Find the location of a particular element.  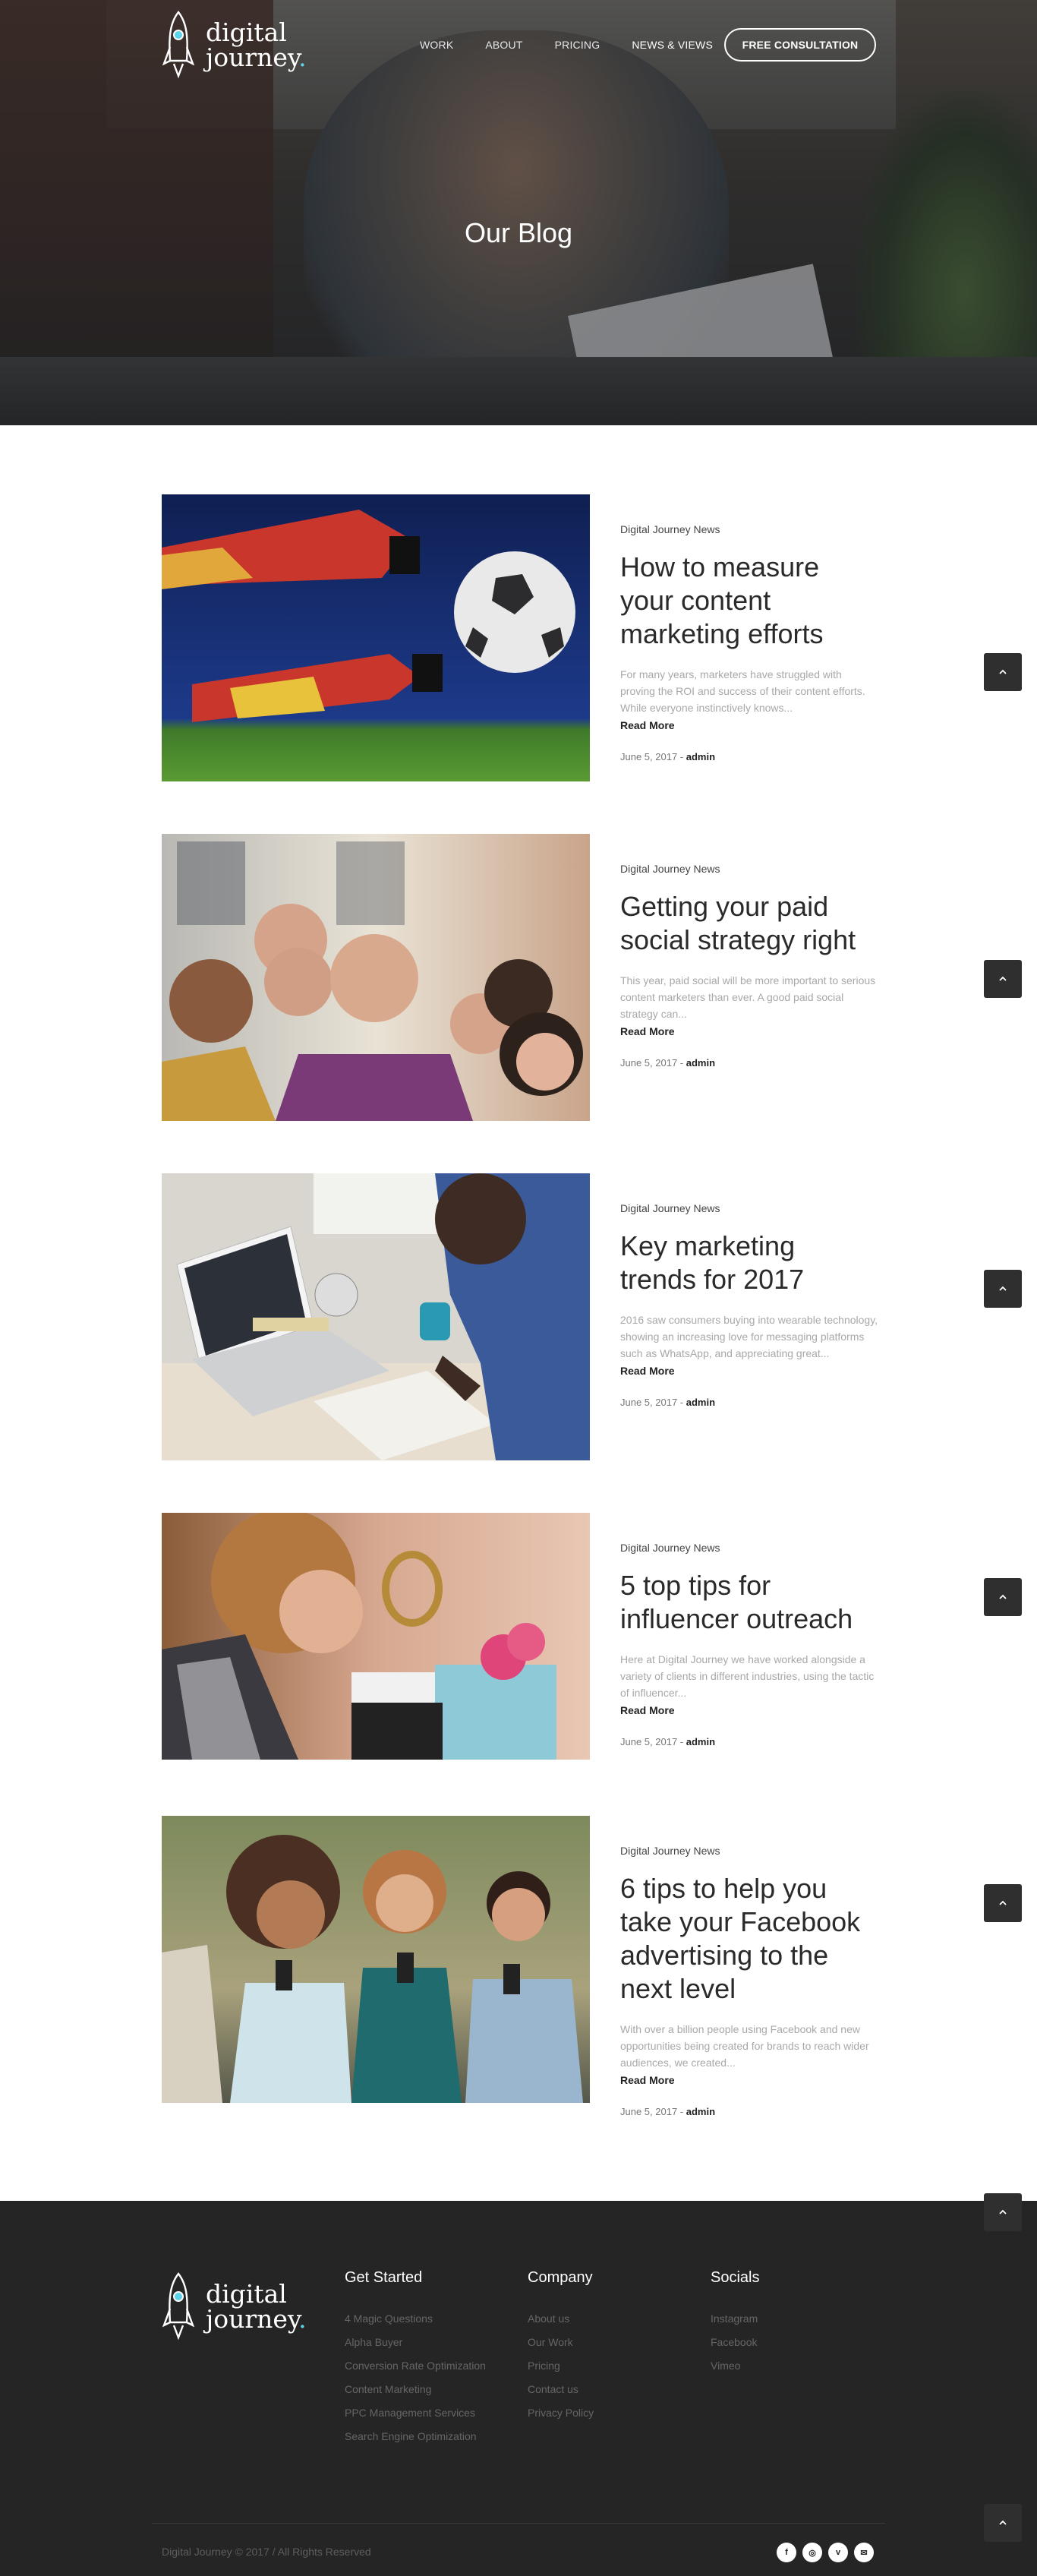

nav-about: ABOUT is located at coordinates (504, 45).